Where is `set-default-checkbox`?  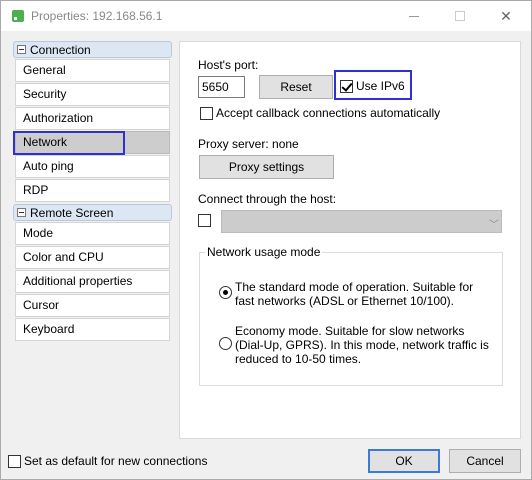
set-default-checkbox is located at coordinates (14, 461).